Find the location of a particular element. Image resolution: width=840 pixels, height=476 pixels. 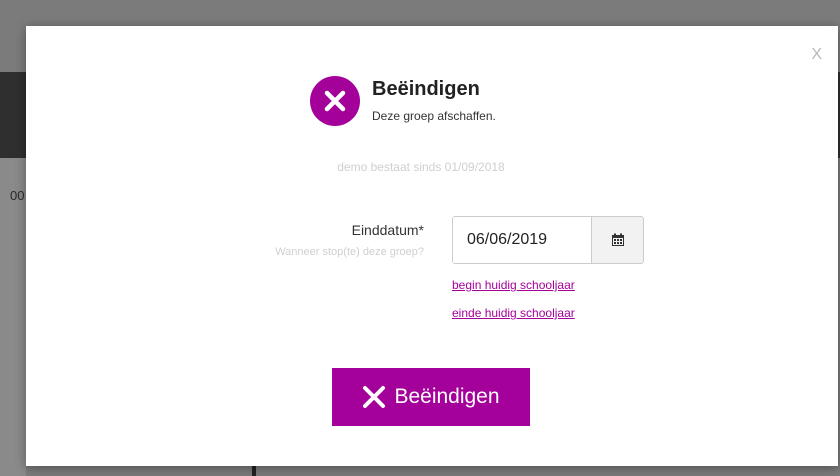

x-icon is located at coordinates (374, 397).